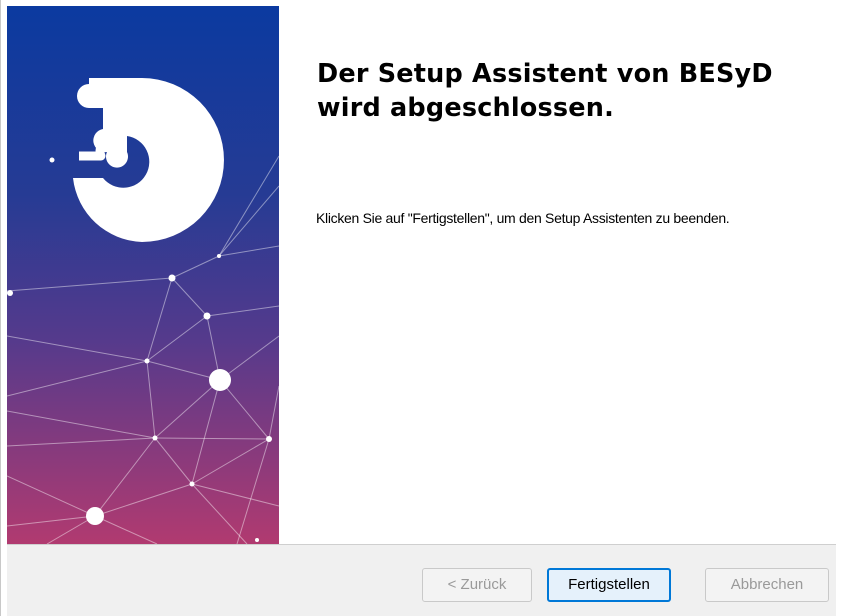 The image size is (843, 616). What do you see at coordinates (839, 308) in the screenshot?
I see `window-right-margin` at bounding box center [839, 308].